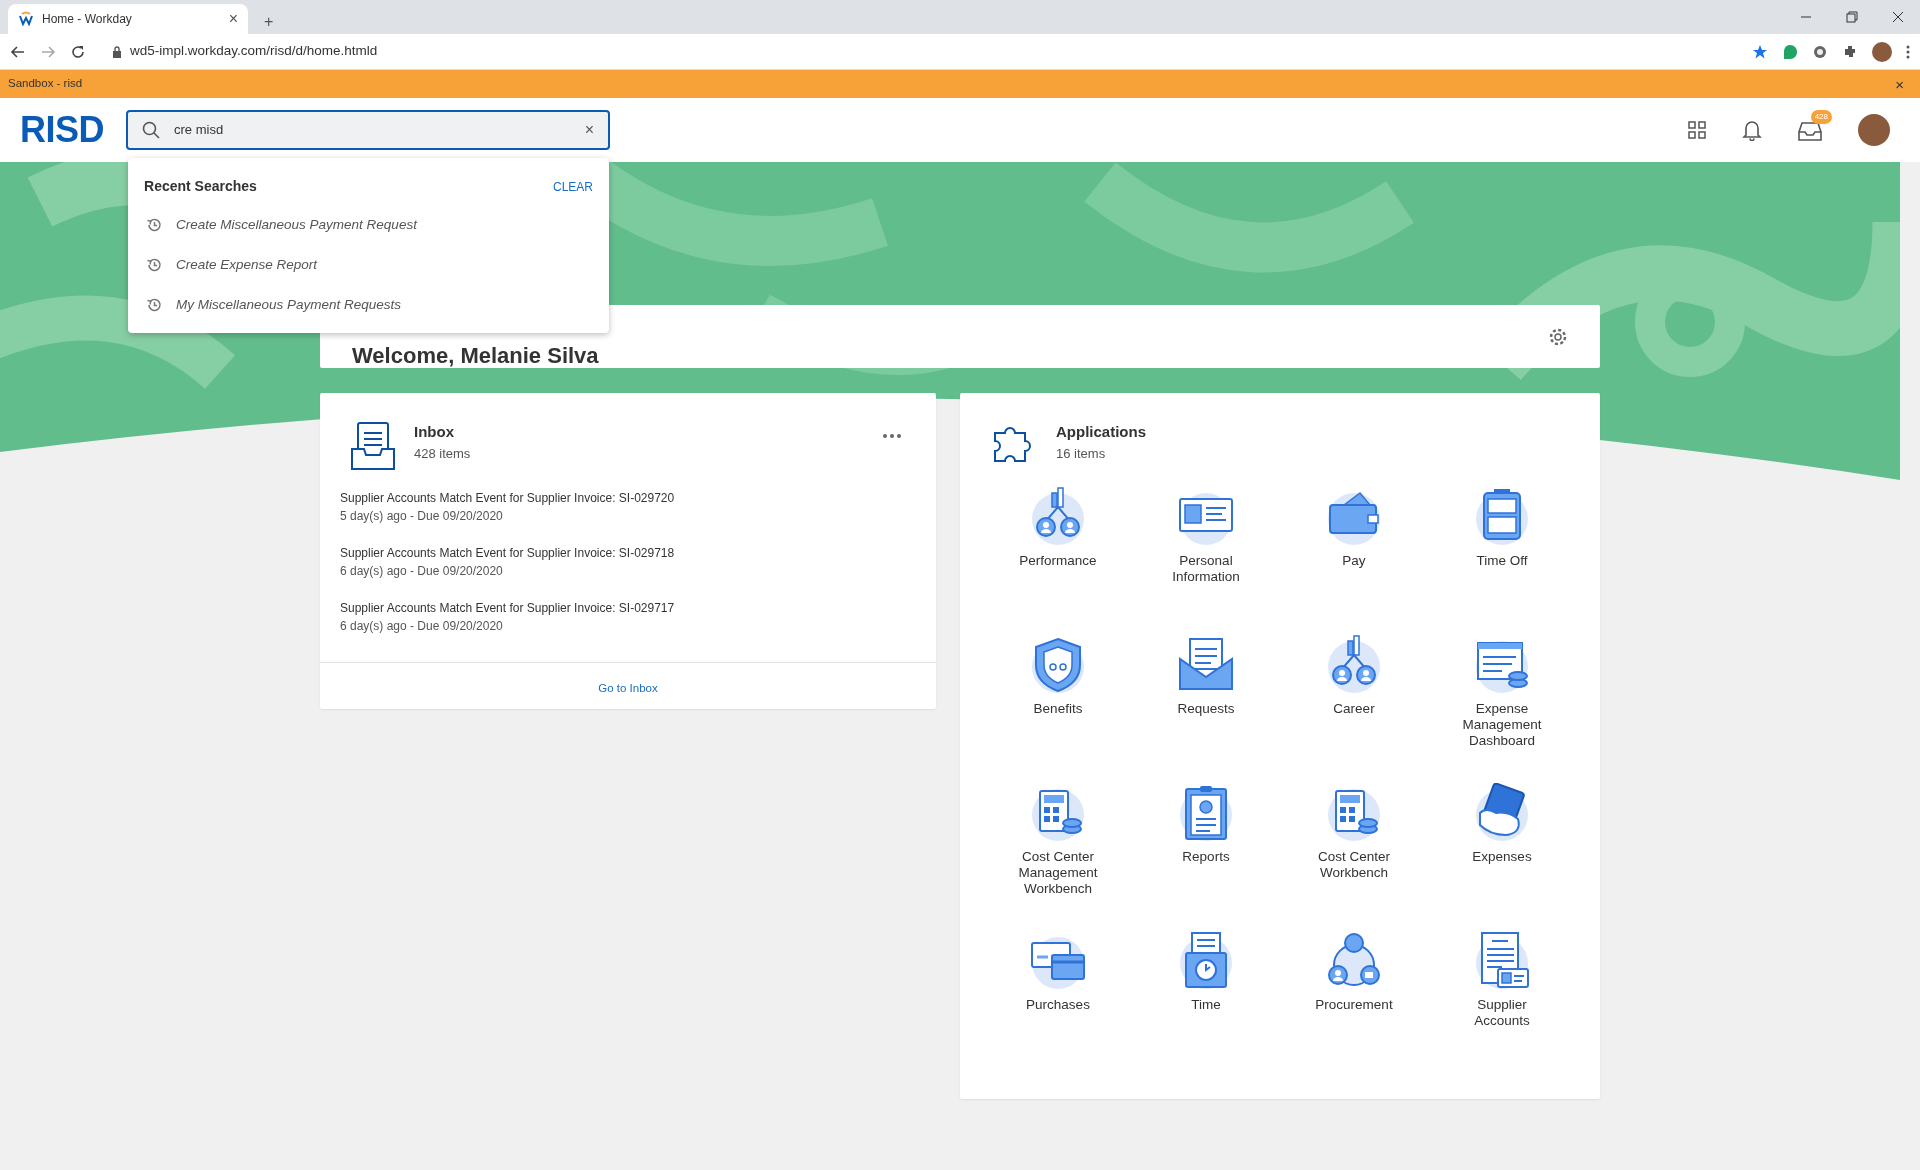 This screenshot has width=1920, height=1170. What do you see at coordinates (1502, 561) in the screenshot?
I see `app-tile: Time Off` at bounding box center [1502, 561].